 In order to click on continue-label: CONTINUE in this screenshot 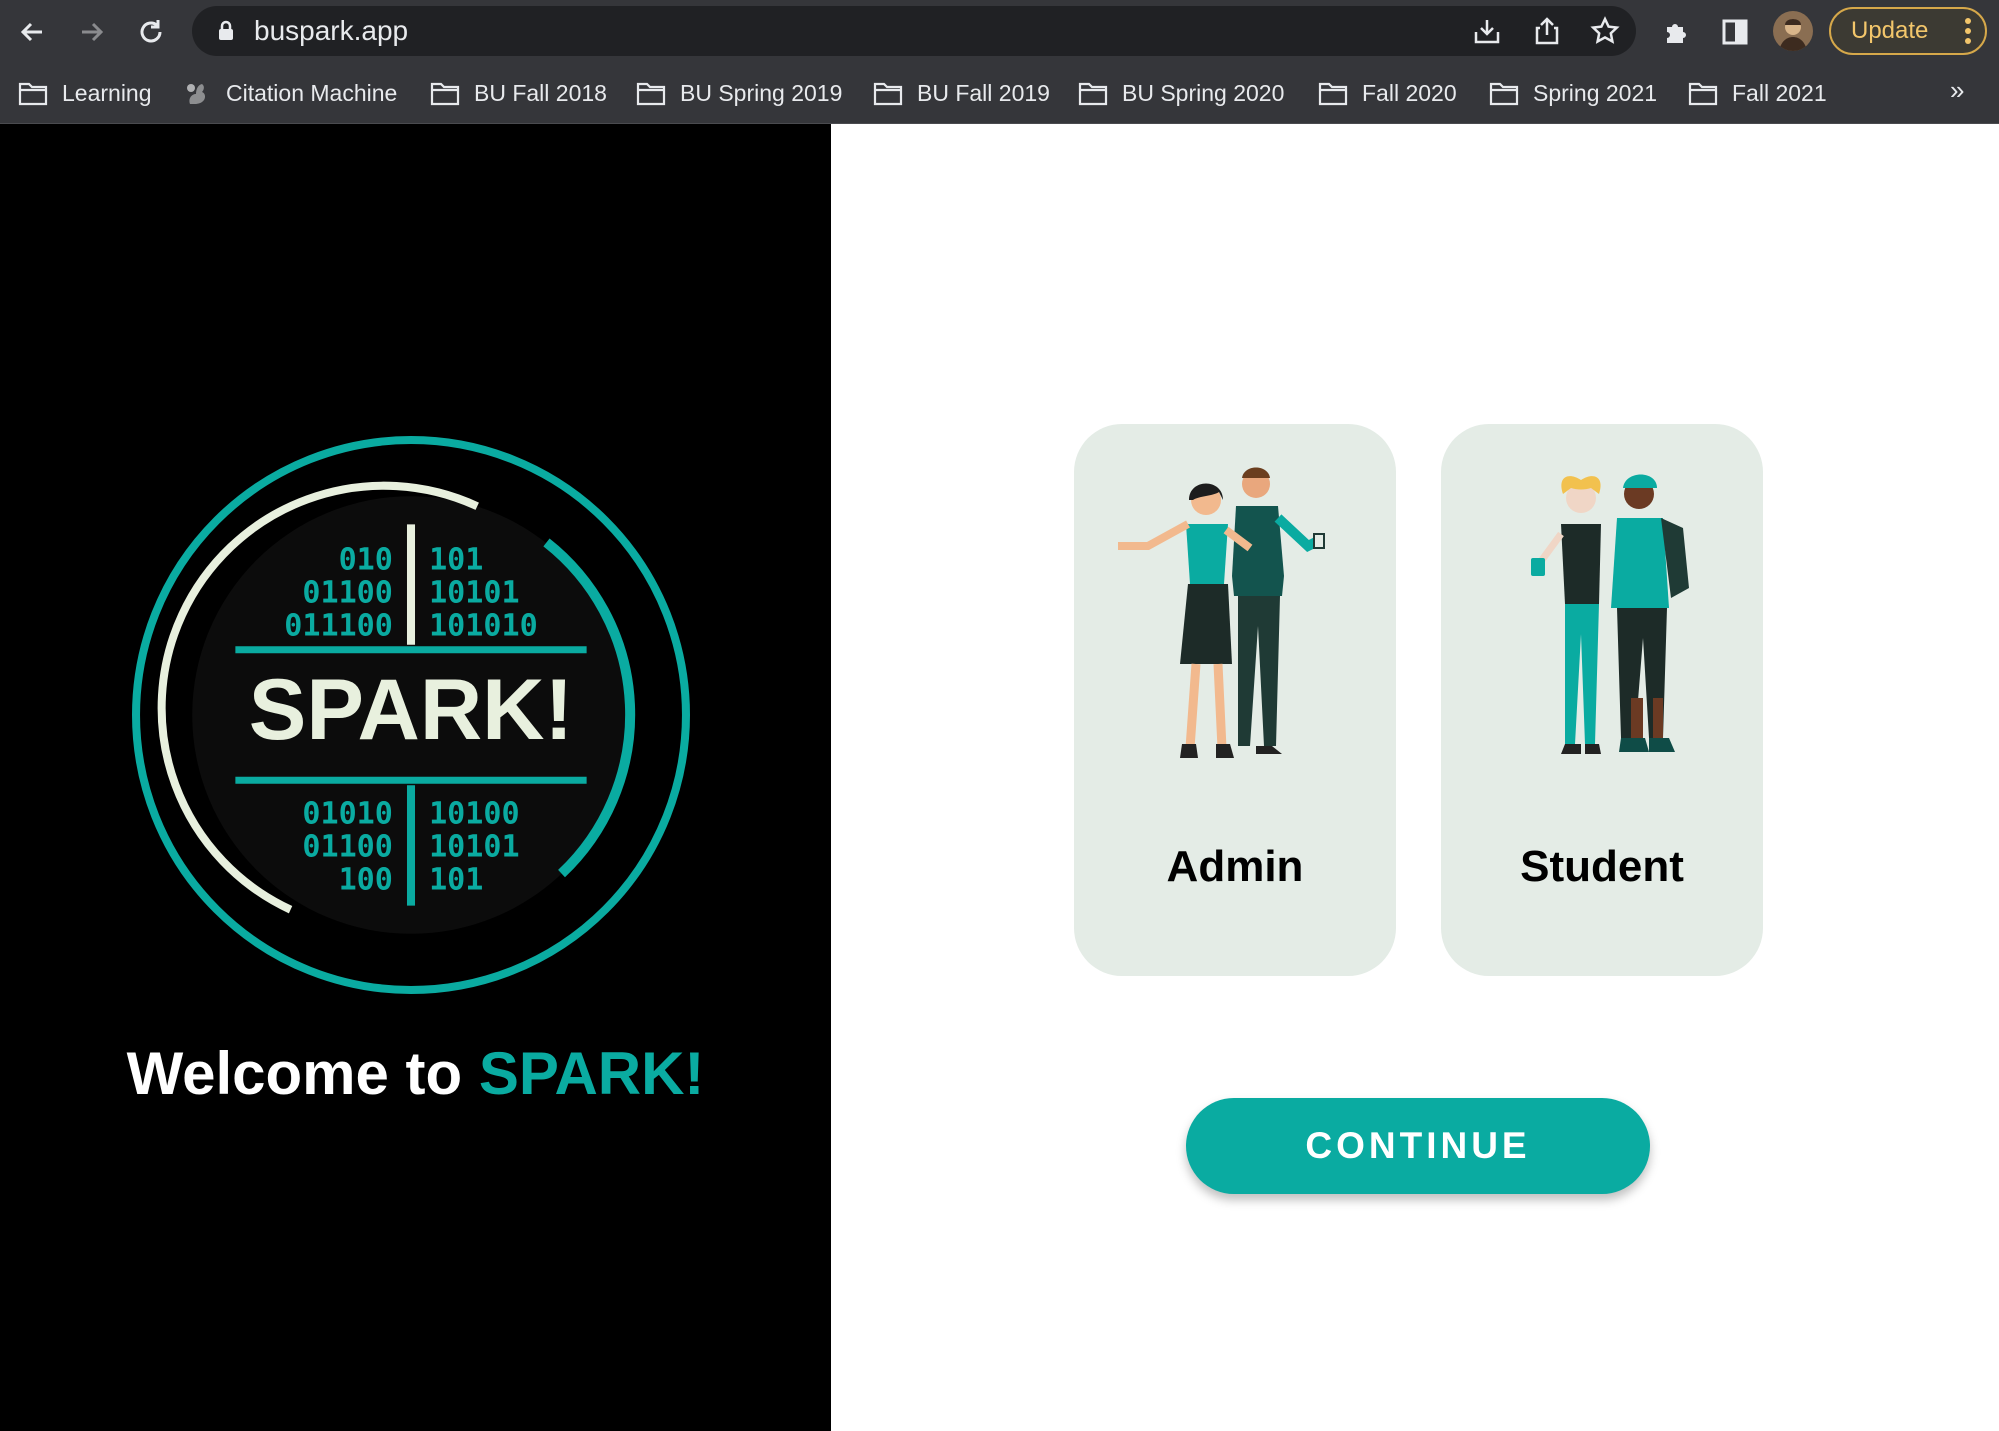, I will do `click(1418, 1145)`.